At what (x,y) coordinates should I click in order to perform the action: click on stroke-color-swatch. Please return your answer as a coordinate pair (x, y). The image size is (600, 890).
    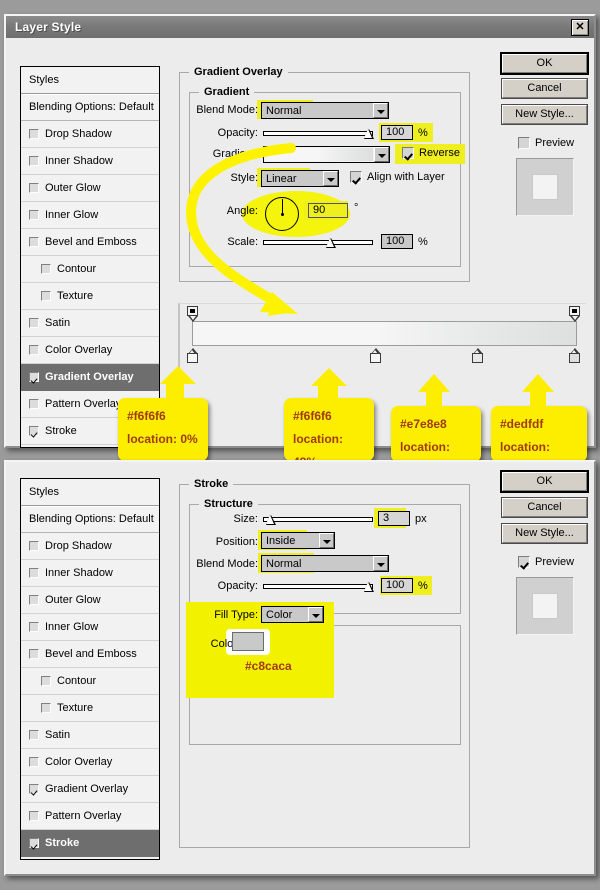
    Looking at the image, I should click on (248, 641).